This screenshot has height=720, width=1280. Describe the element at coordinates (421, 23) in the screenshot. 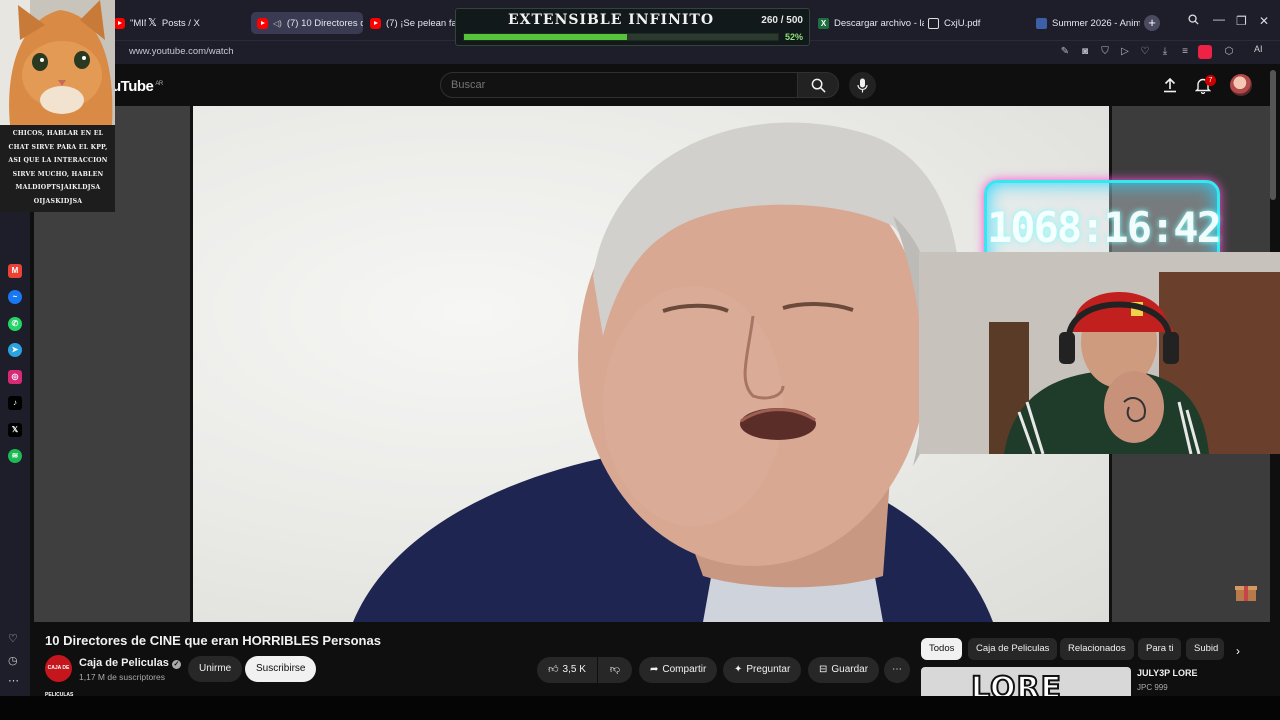

I see `tab-label: (7) ¡Se pelean farmea` at that location.